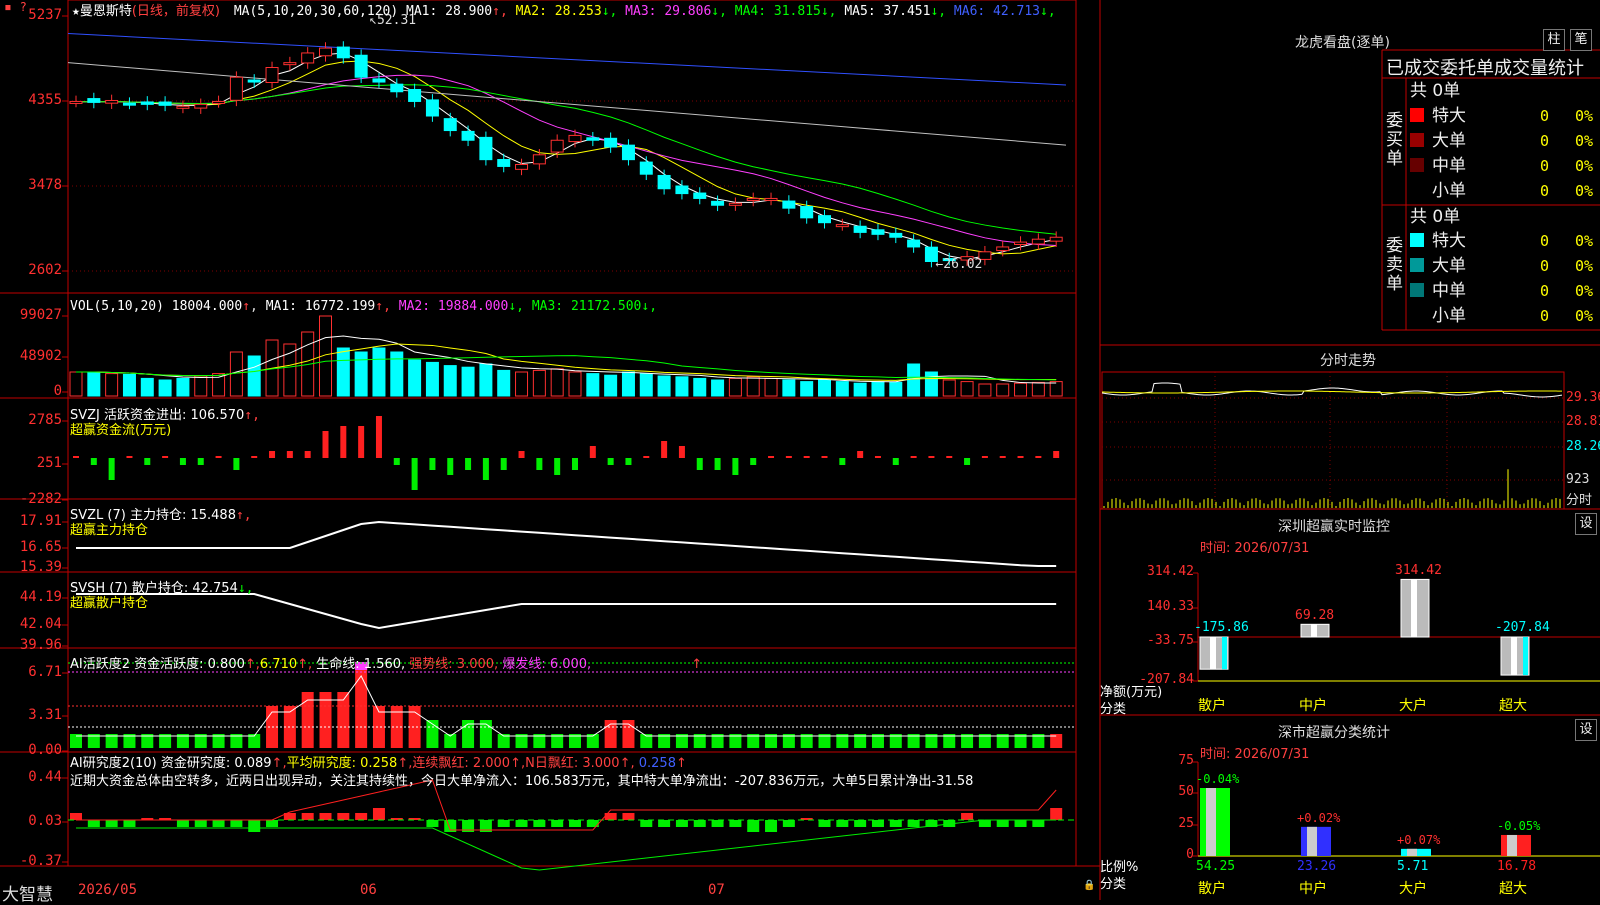  What do you see at coordinates (649, 306) in the screenshot?
I see `vol-ma-arrow-3: ↓,` at bounding box center [649, 306].